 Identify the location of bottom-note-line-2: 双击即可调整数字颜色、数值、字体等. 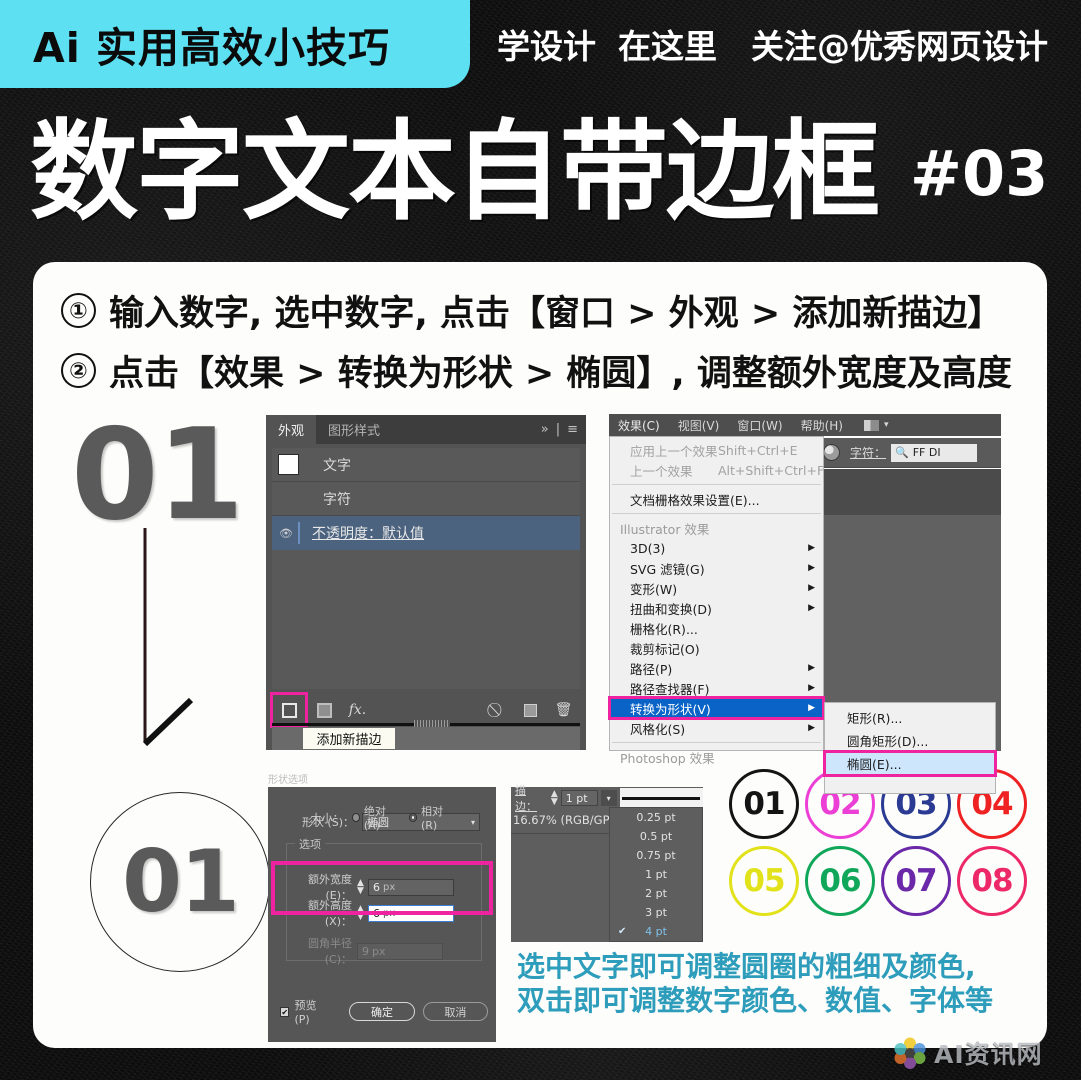
(755, 1001).